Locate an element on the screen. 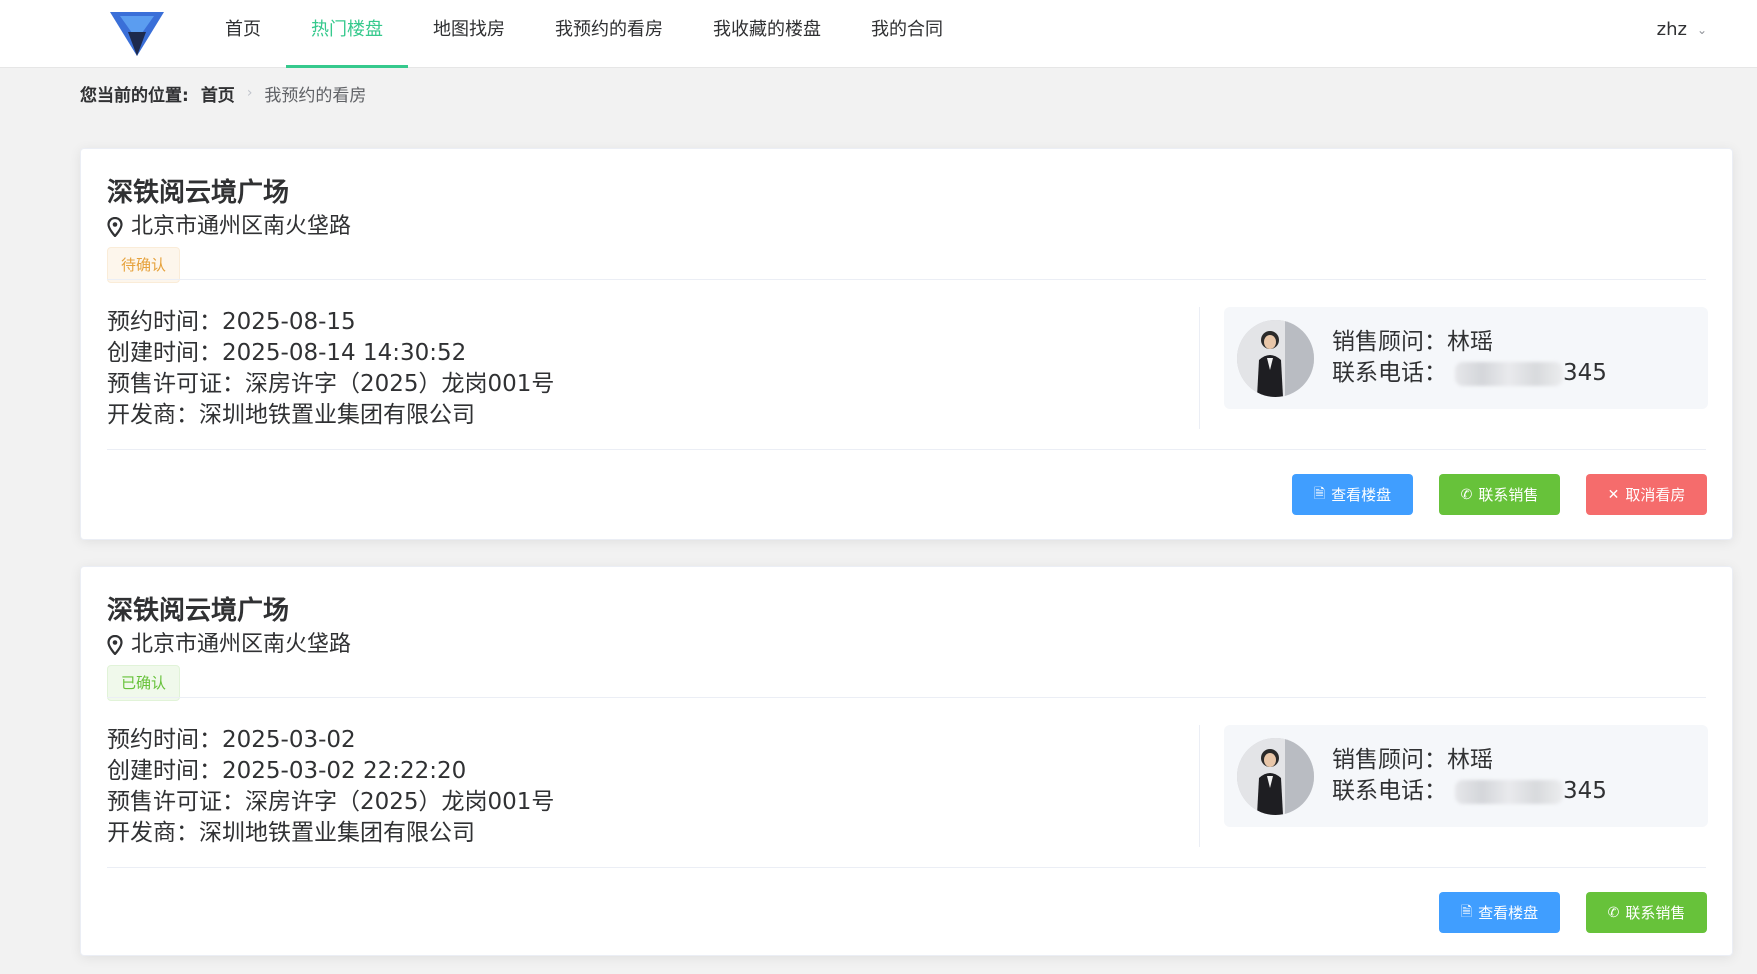 This screenshot has width=1757, height=974. status-badge: 已确认 is located at coordinates (144, 683).